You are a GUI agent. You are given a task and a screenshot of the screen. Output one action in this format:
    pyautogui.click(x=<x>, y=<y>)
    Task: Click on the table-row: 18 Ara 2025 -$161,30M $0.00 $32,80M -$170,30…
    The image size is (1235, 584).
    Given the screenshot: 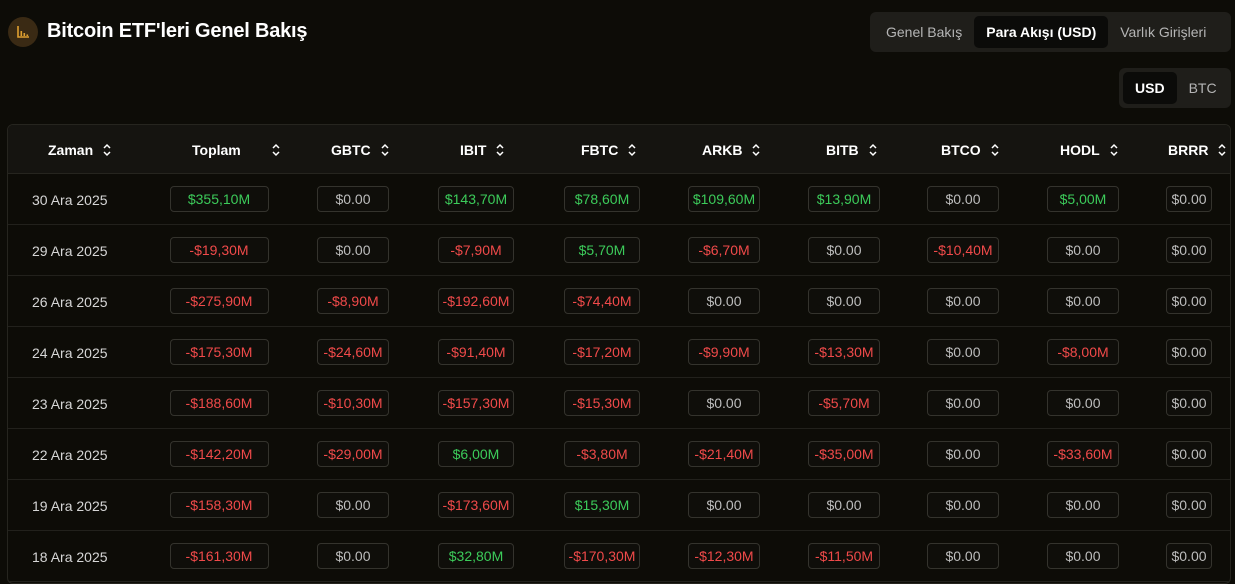 What is the action you would take?
    pyautogui.click(x=619, y=556)
    